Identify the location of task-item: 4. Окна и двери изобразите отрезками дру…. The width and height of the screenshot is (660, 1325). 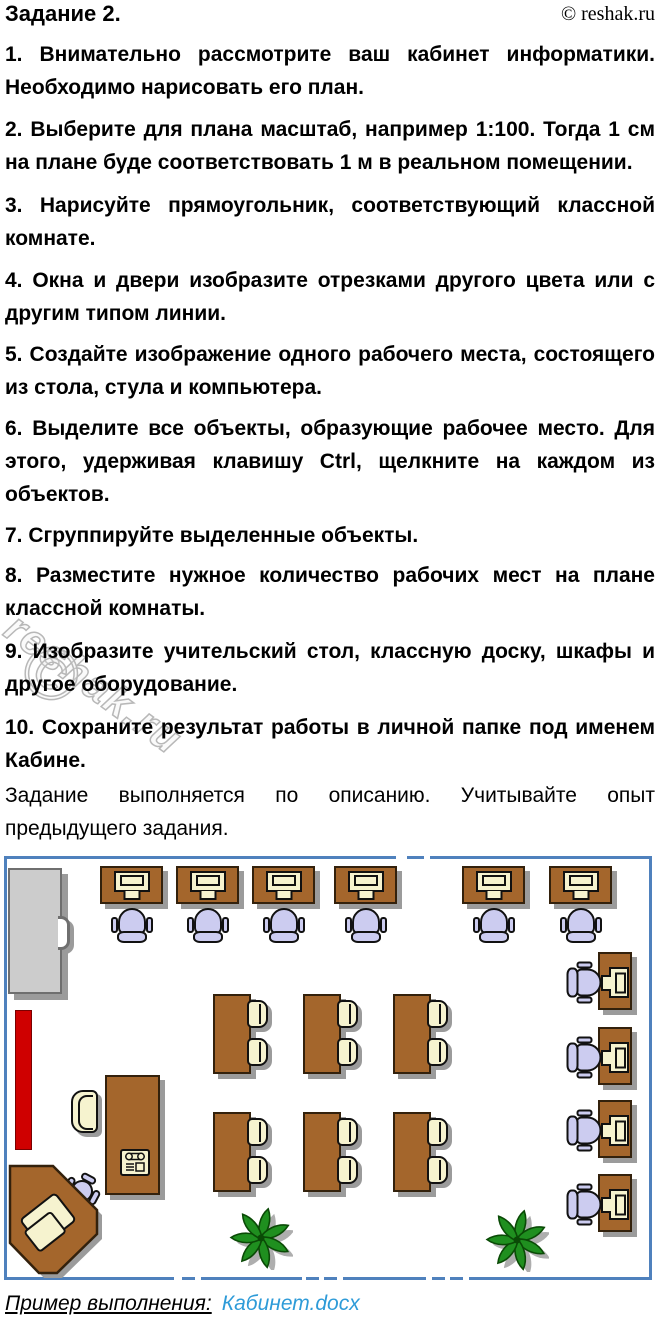
(330, 297).